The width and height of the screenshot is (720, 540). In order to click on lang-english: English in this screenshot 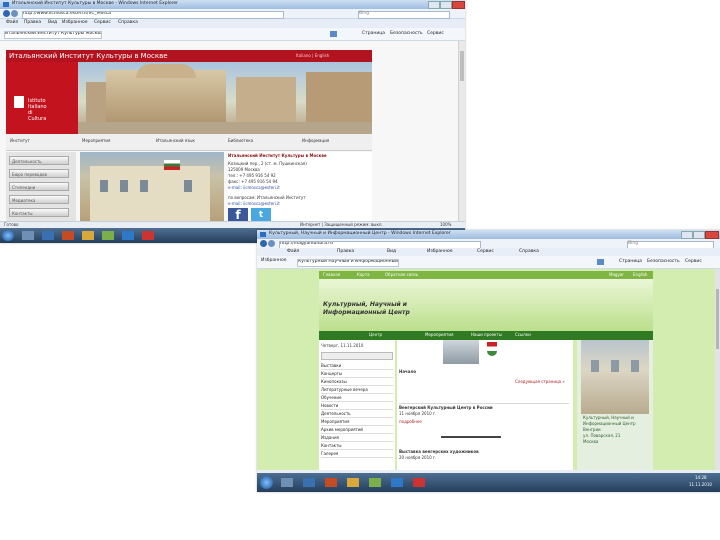, I will do `click(640, 275)`.